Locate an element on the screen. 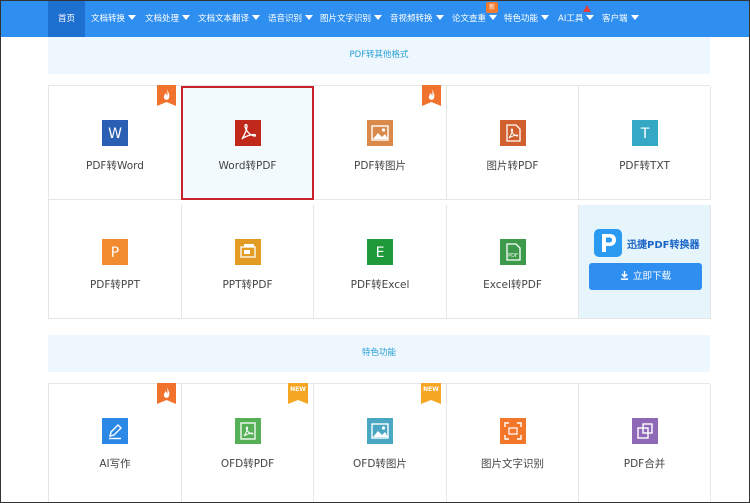 This screenshot has height=503, width=750. nav-ocr: 图片文字识别 is located at coordinates (351, 19).